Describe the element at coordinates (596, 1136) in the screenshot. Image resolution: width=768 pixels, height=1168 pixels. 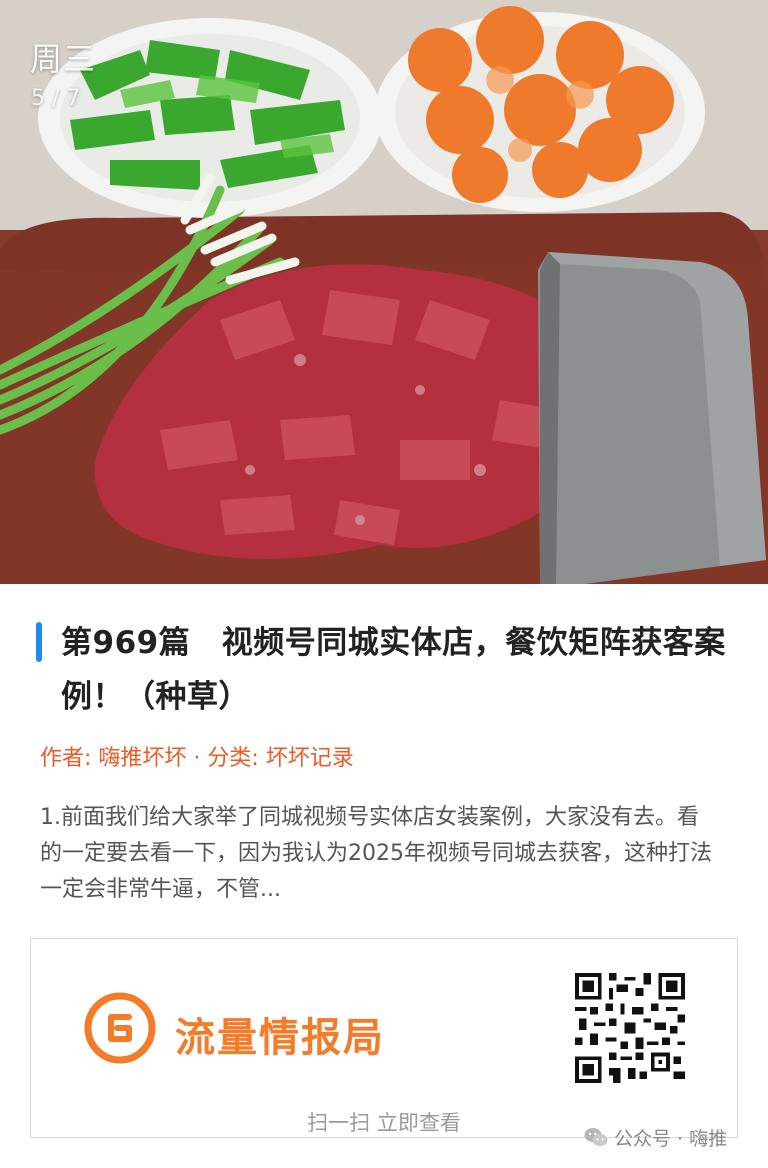
I see `wechat-icon` at that location.